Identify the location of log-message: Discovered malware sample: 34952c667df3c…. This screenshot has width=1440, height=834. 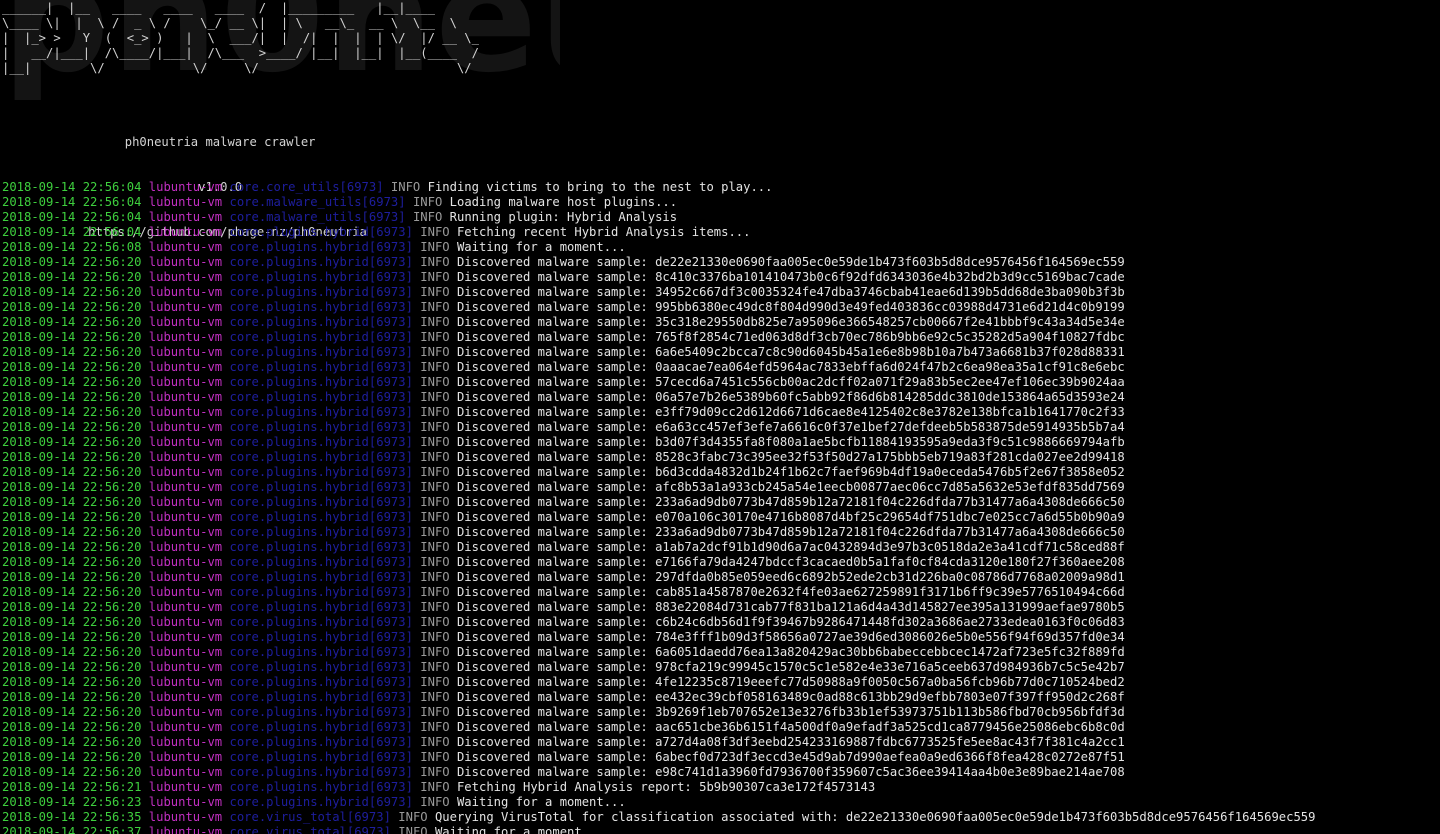
(790, 292).